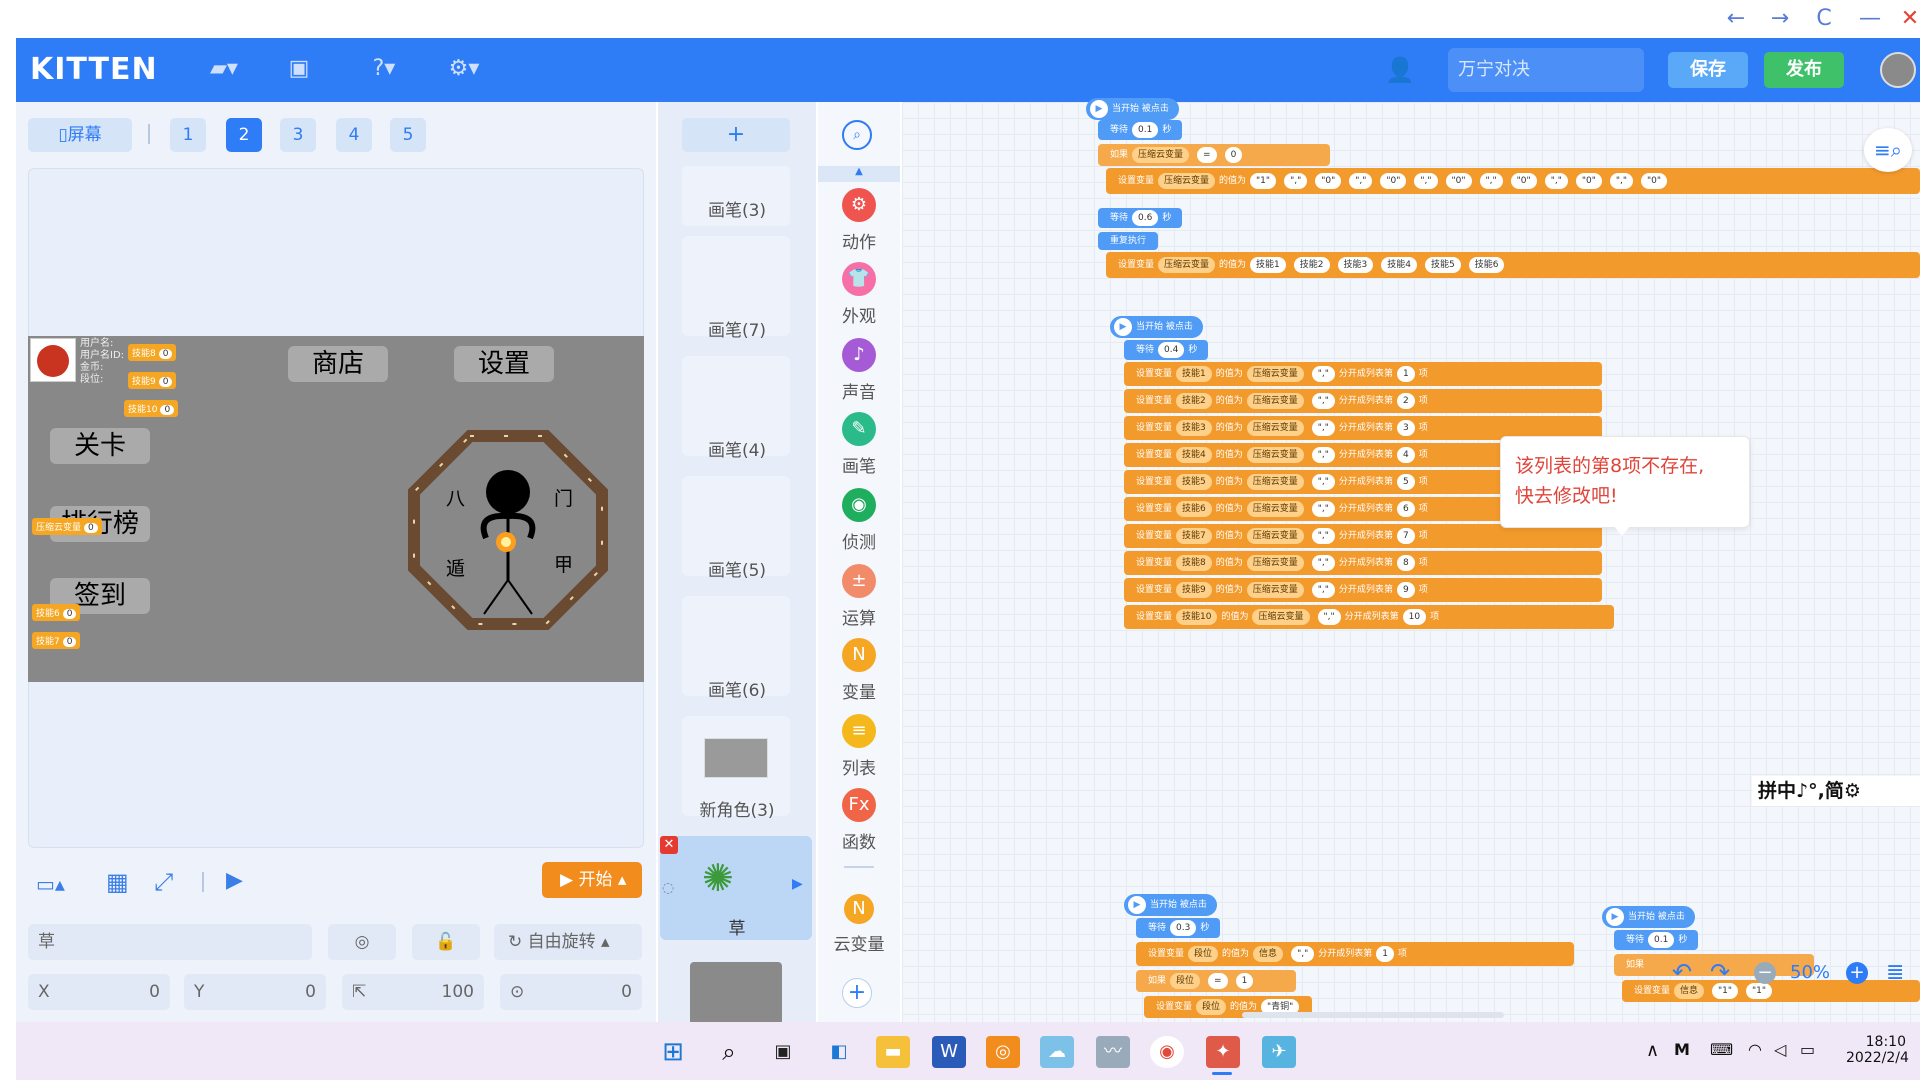 Image resolution: width=1920 pixels, height=1080 pixels. I want to click on ime-toolbar: 拼中♪°,简⚙, so click(1836, 791).